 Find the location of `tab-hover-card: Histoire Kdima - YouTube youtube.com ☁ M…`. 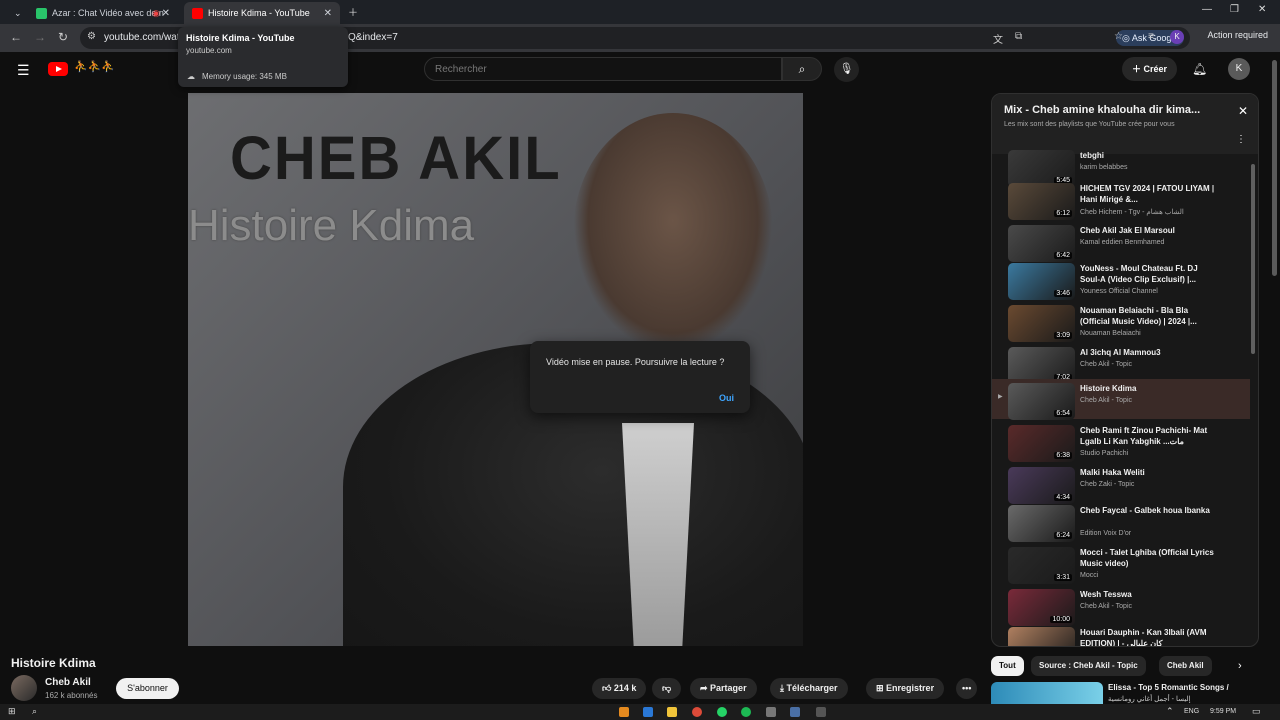

tab-hover-card: Histoire Kdima - YouTube youtube.com ☁ M… is located at coordinates (263, 57).